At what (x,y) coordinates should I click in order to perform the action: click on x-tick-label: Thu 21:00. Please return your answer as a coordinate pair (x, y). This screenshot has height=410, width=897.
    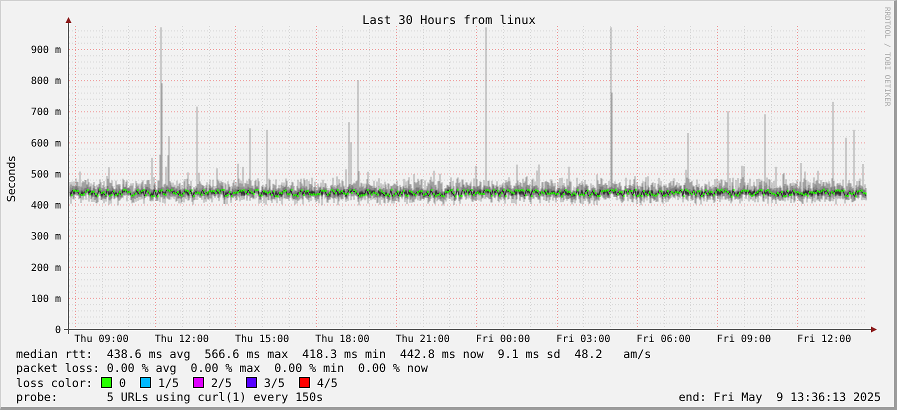
    Looking at the image, I should click on (423, 338).